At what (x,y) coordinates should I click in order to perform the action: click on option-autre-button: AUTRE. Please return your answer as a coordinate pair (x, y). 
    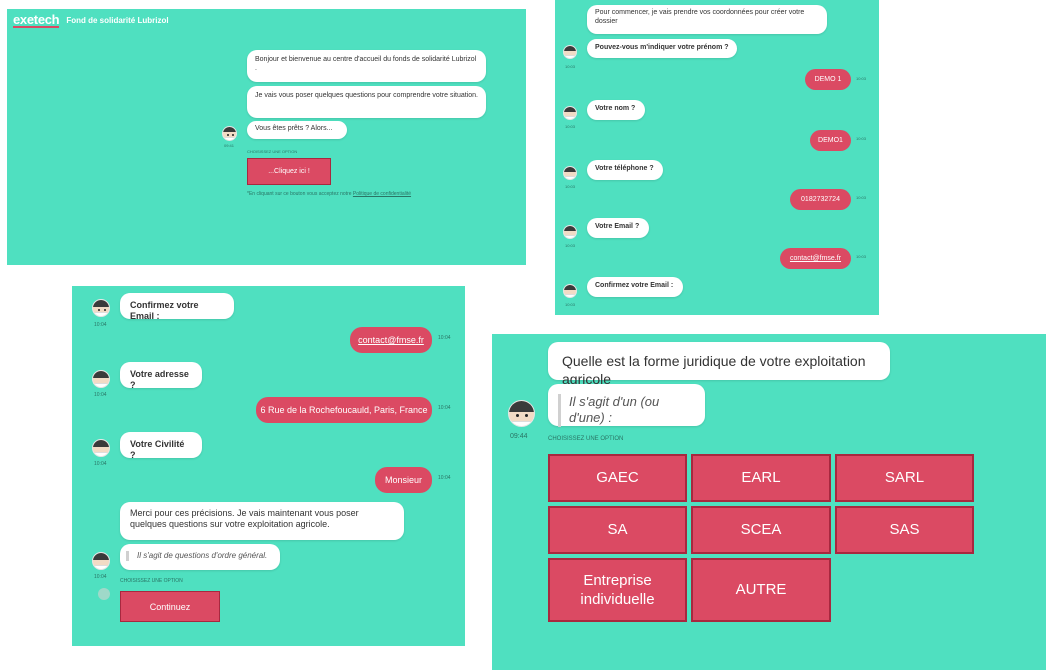
    Looking at the image, I should click on (761, 590).